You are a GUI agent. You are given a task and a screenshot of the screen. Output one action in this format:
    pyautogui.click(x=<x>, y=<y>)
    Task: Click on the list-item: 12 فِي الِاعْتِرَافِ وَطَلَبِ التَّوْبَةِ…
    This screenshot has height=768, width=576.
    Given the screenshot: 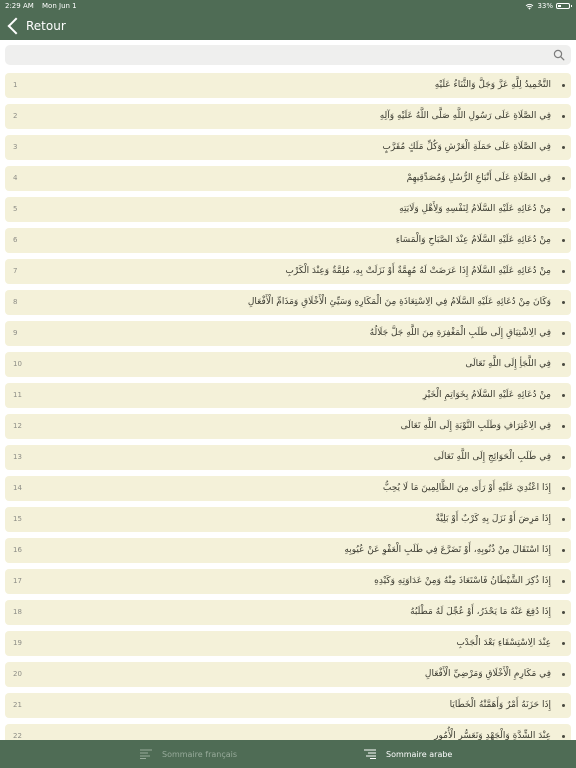 What is the action you would take?
    pyautogui.click(x=288, y=426)
    